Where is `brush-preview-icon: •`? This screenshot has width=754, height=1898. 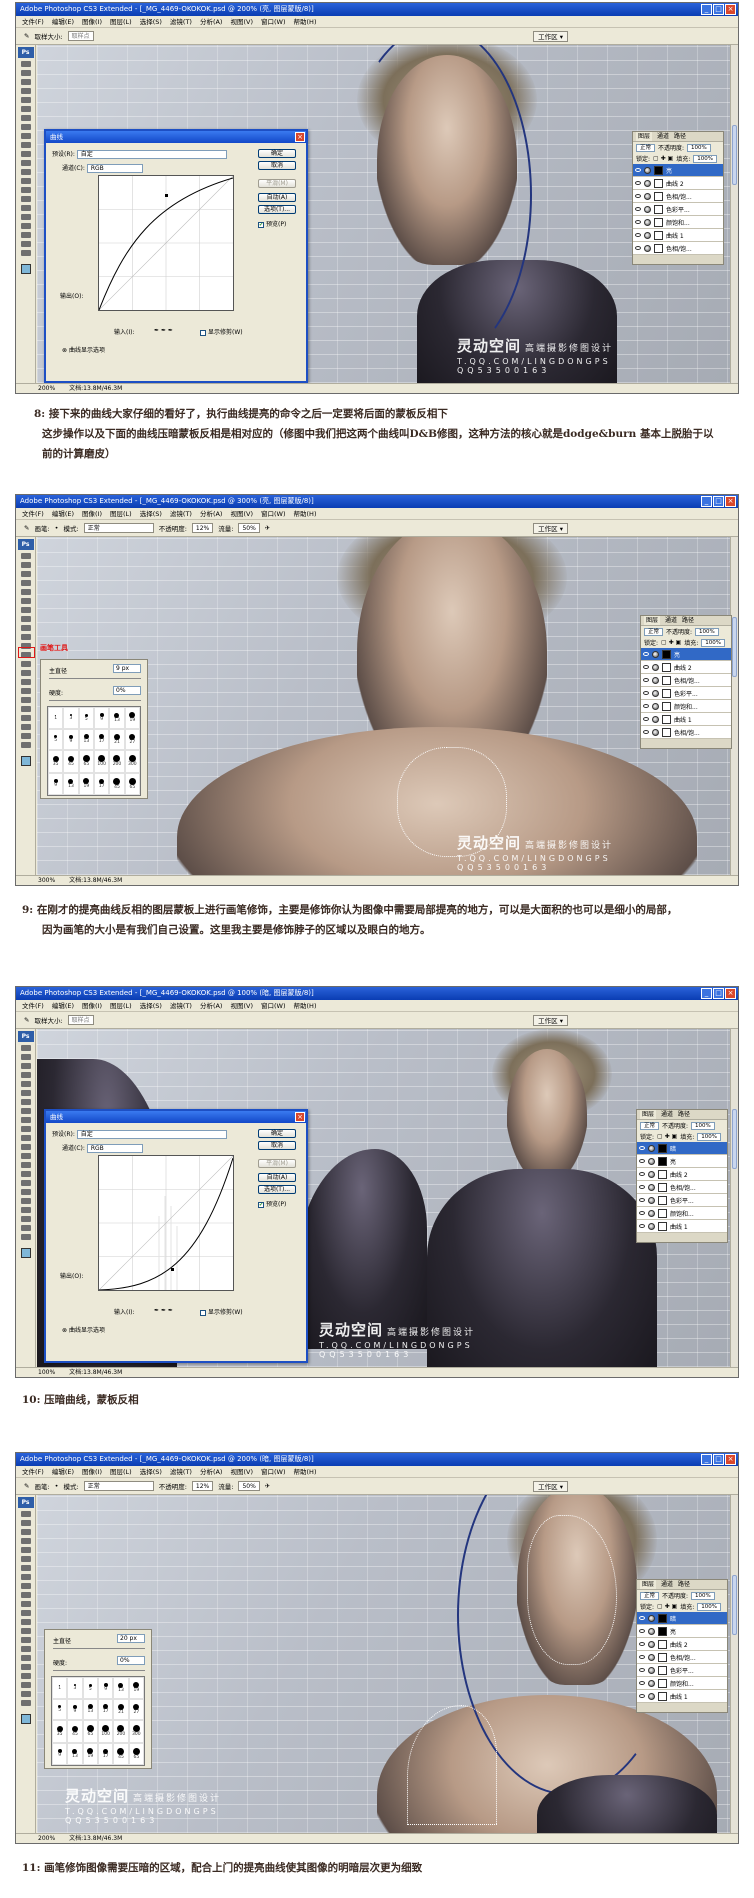
brush-preview-icon: • is located at coordinates (57, 528).